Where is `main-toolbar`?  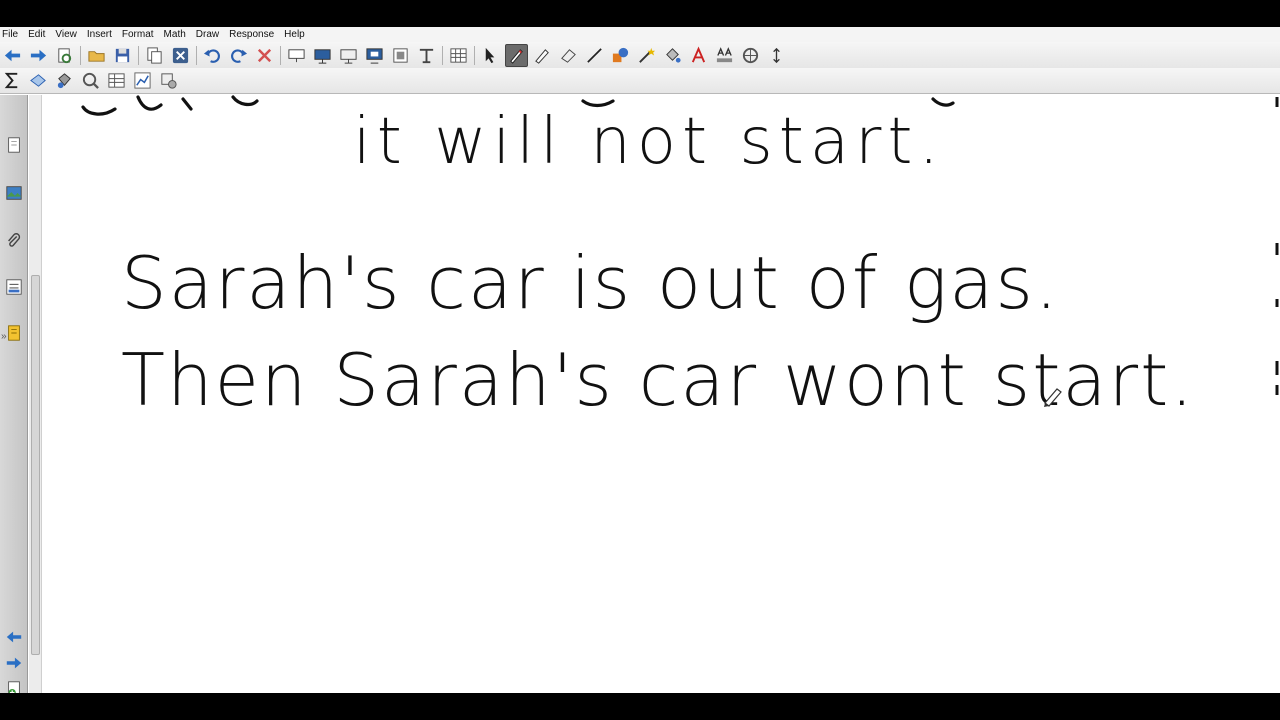 main-toolbar is located at coordinates (640, 55).